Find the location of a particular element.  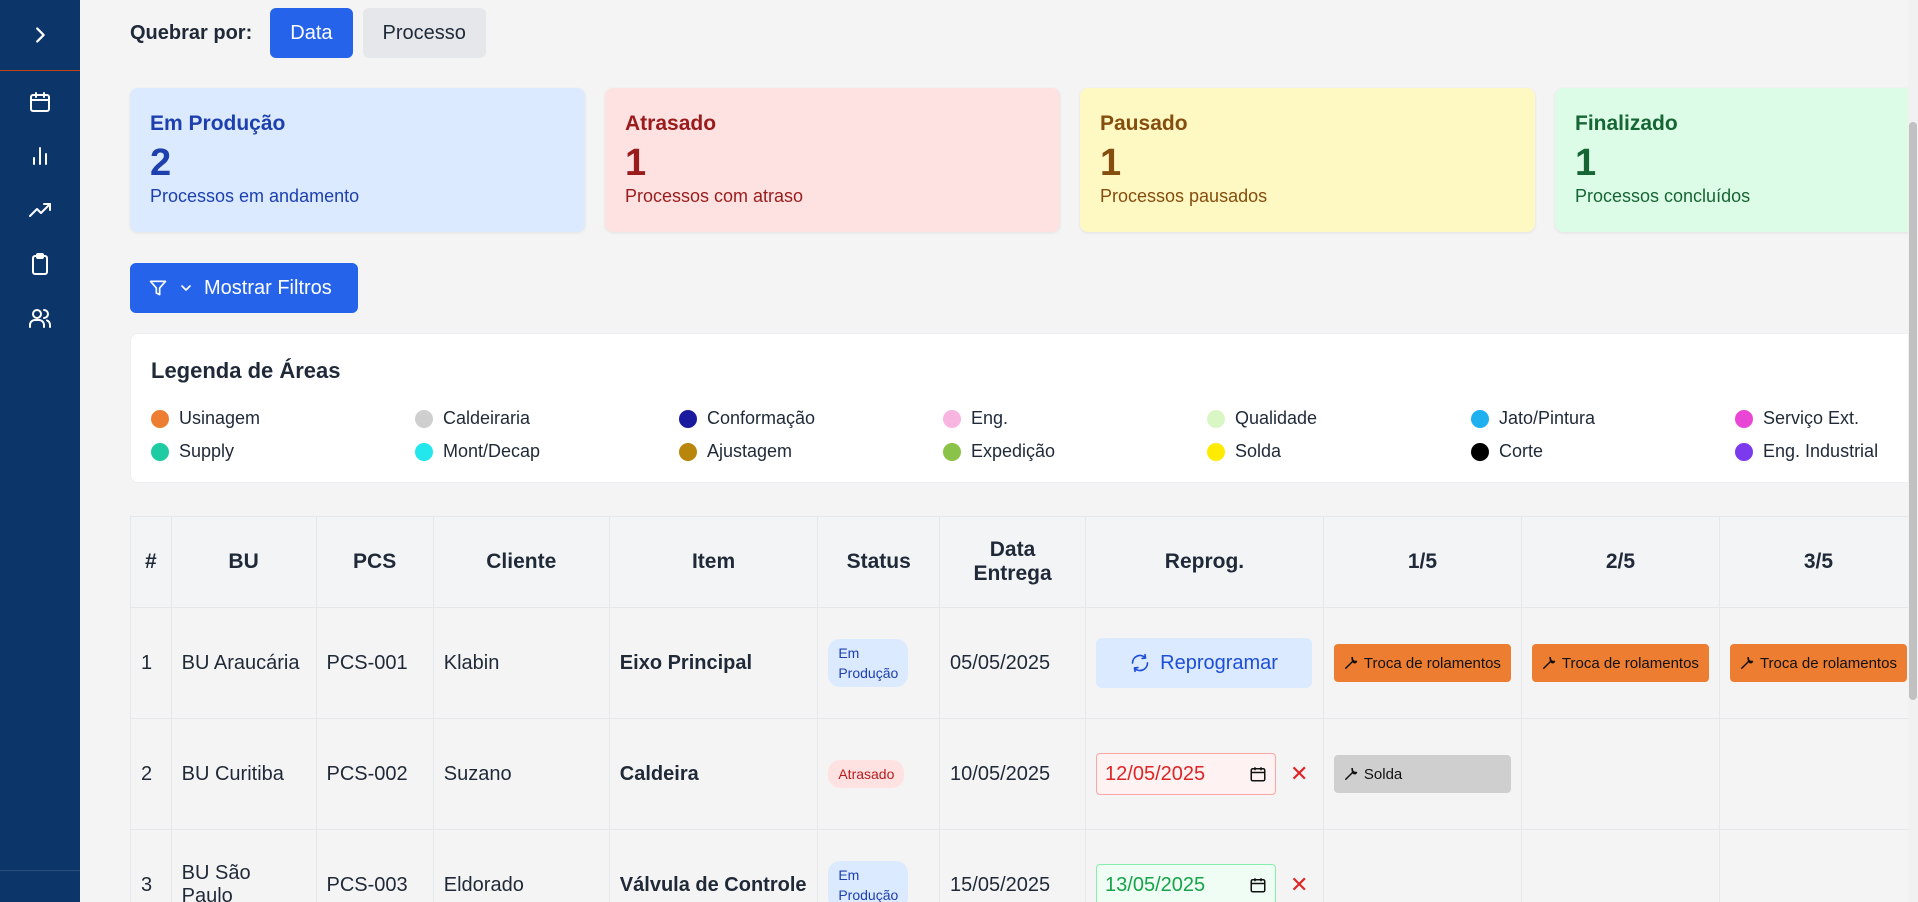

cell-num: 1 is located at coordinates (151, 663).